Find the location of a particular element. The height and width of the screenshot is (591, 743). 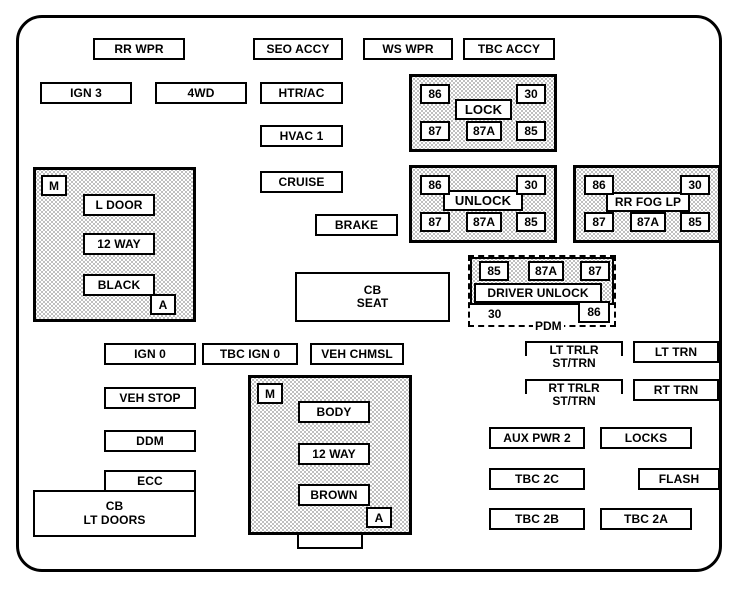

relay-driver-unlock-pin-30: 30 is located at coordinates (495, 314).